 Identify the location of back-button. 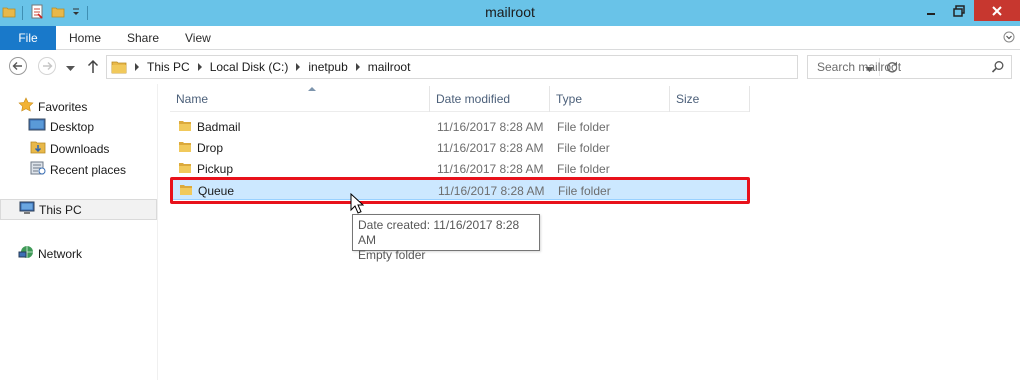
(18, 67).